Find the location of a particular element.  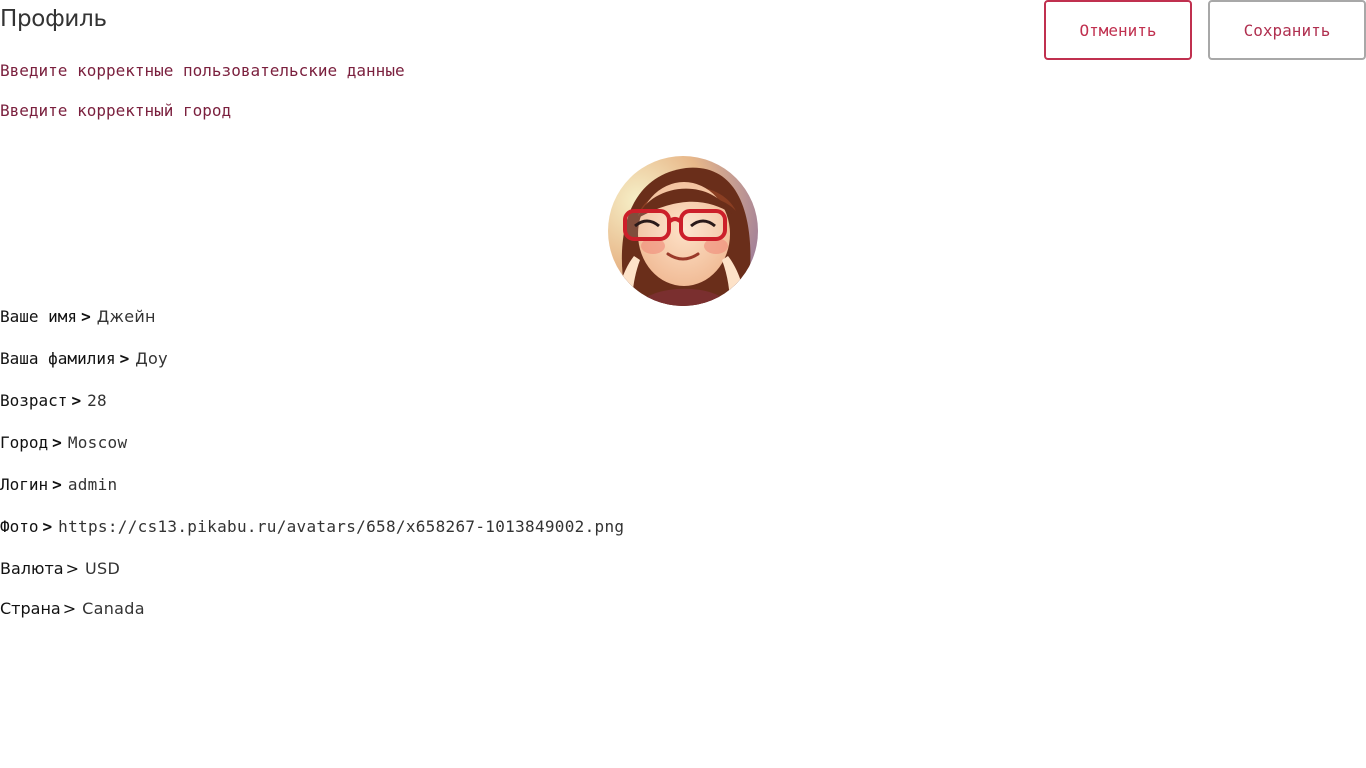

avatar-photo-icon is located at coordinates (683, 231).